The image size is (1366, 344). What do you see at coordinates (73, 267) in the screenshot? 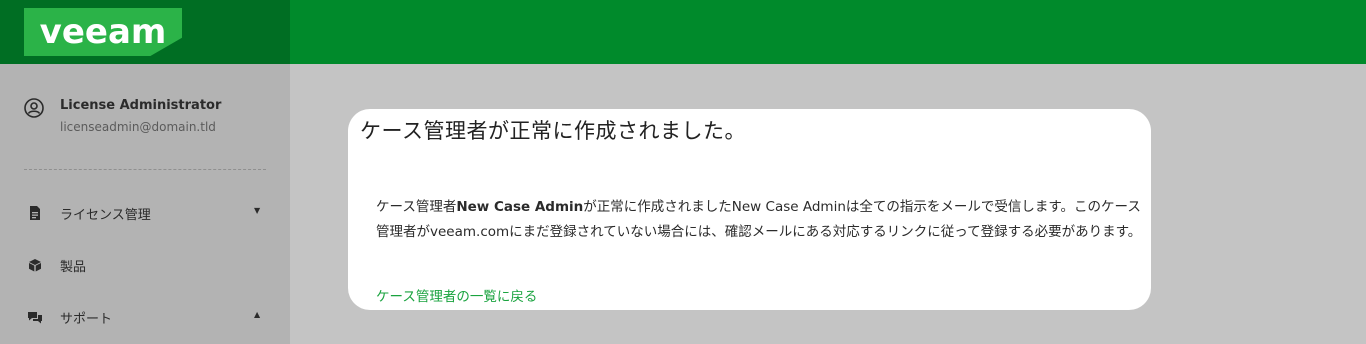
I see `sidebar-item-label: 製品` at bounding box center [73, 267].